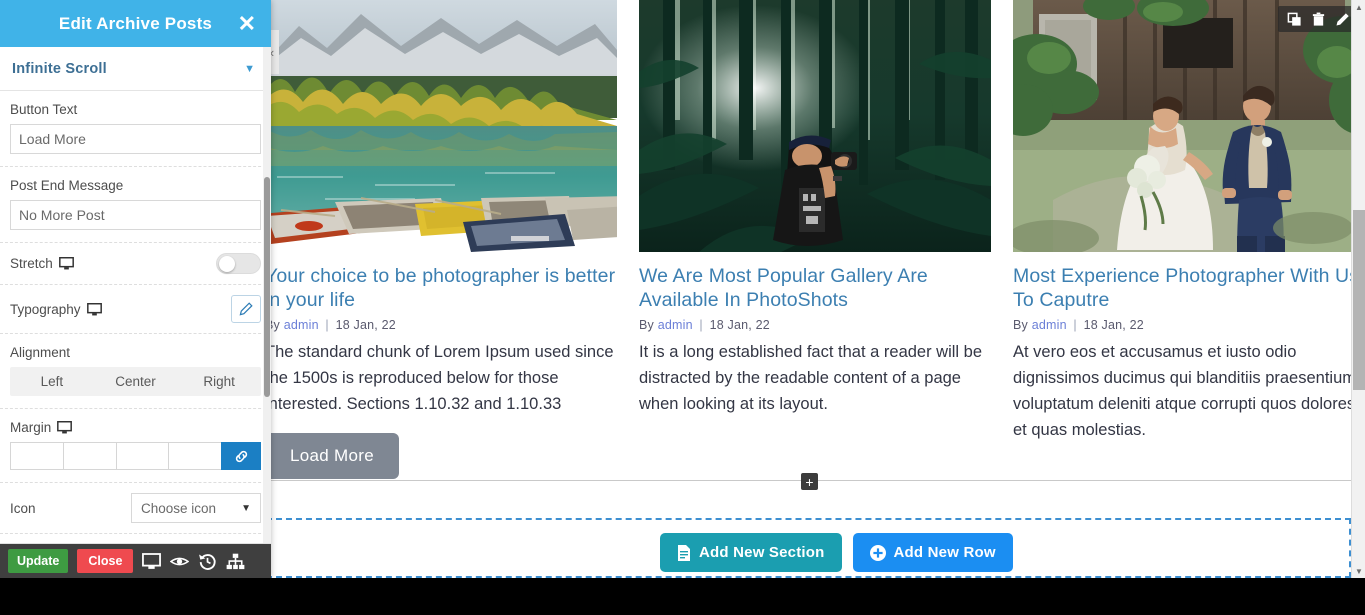 The image size is (1365, 615). What do you see at coordinates (152, 561) in the screenshot?
I see `desktop-responsive-icon` at bounding box center [152, 561].